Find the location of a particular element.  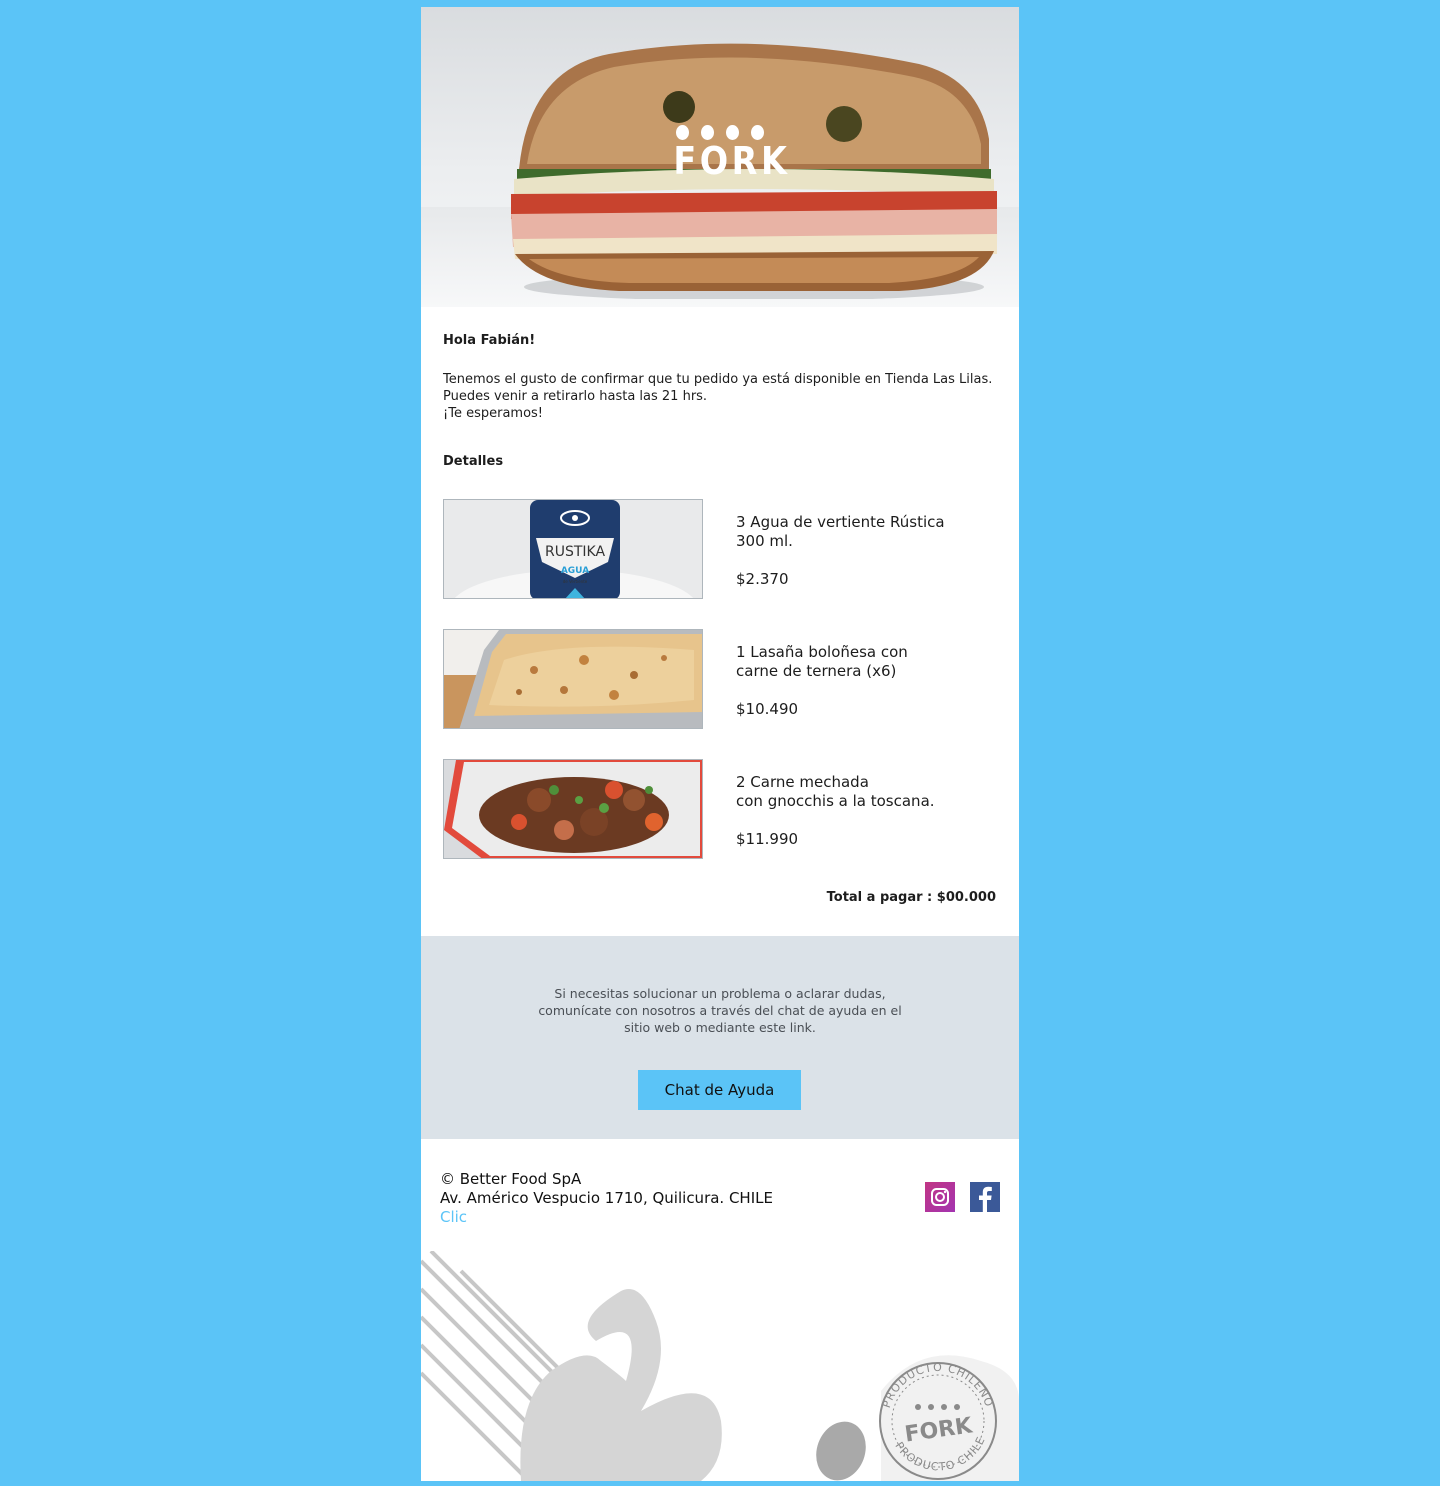

instagram-icon is located at coordinates (940, 1197).